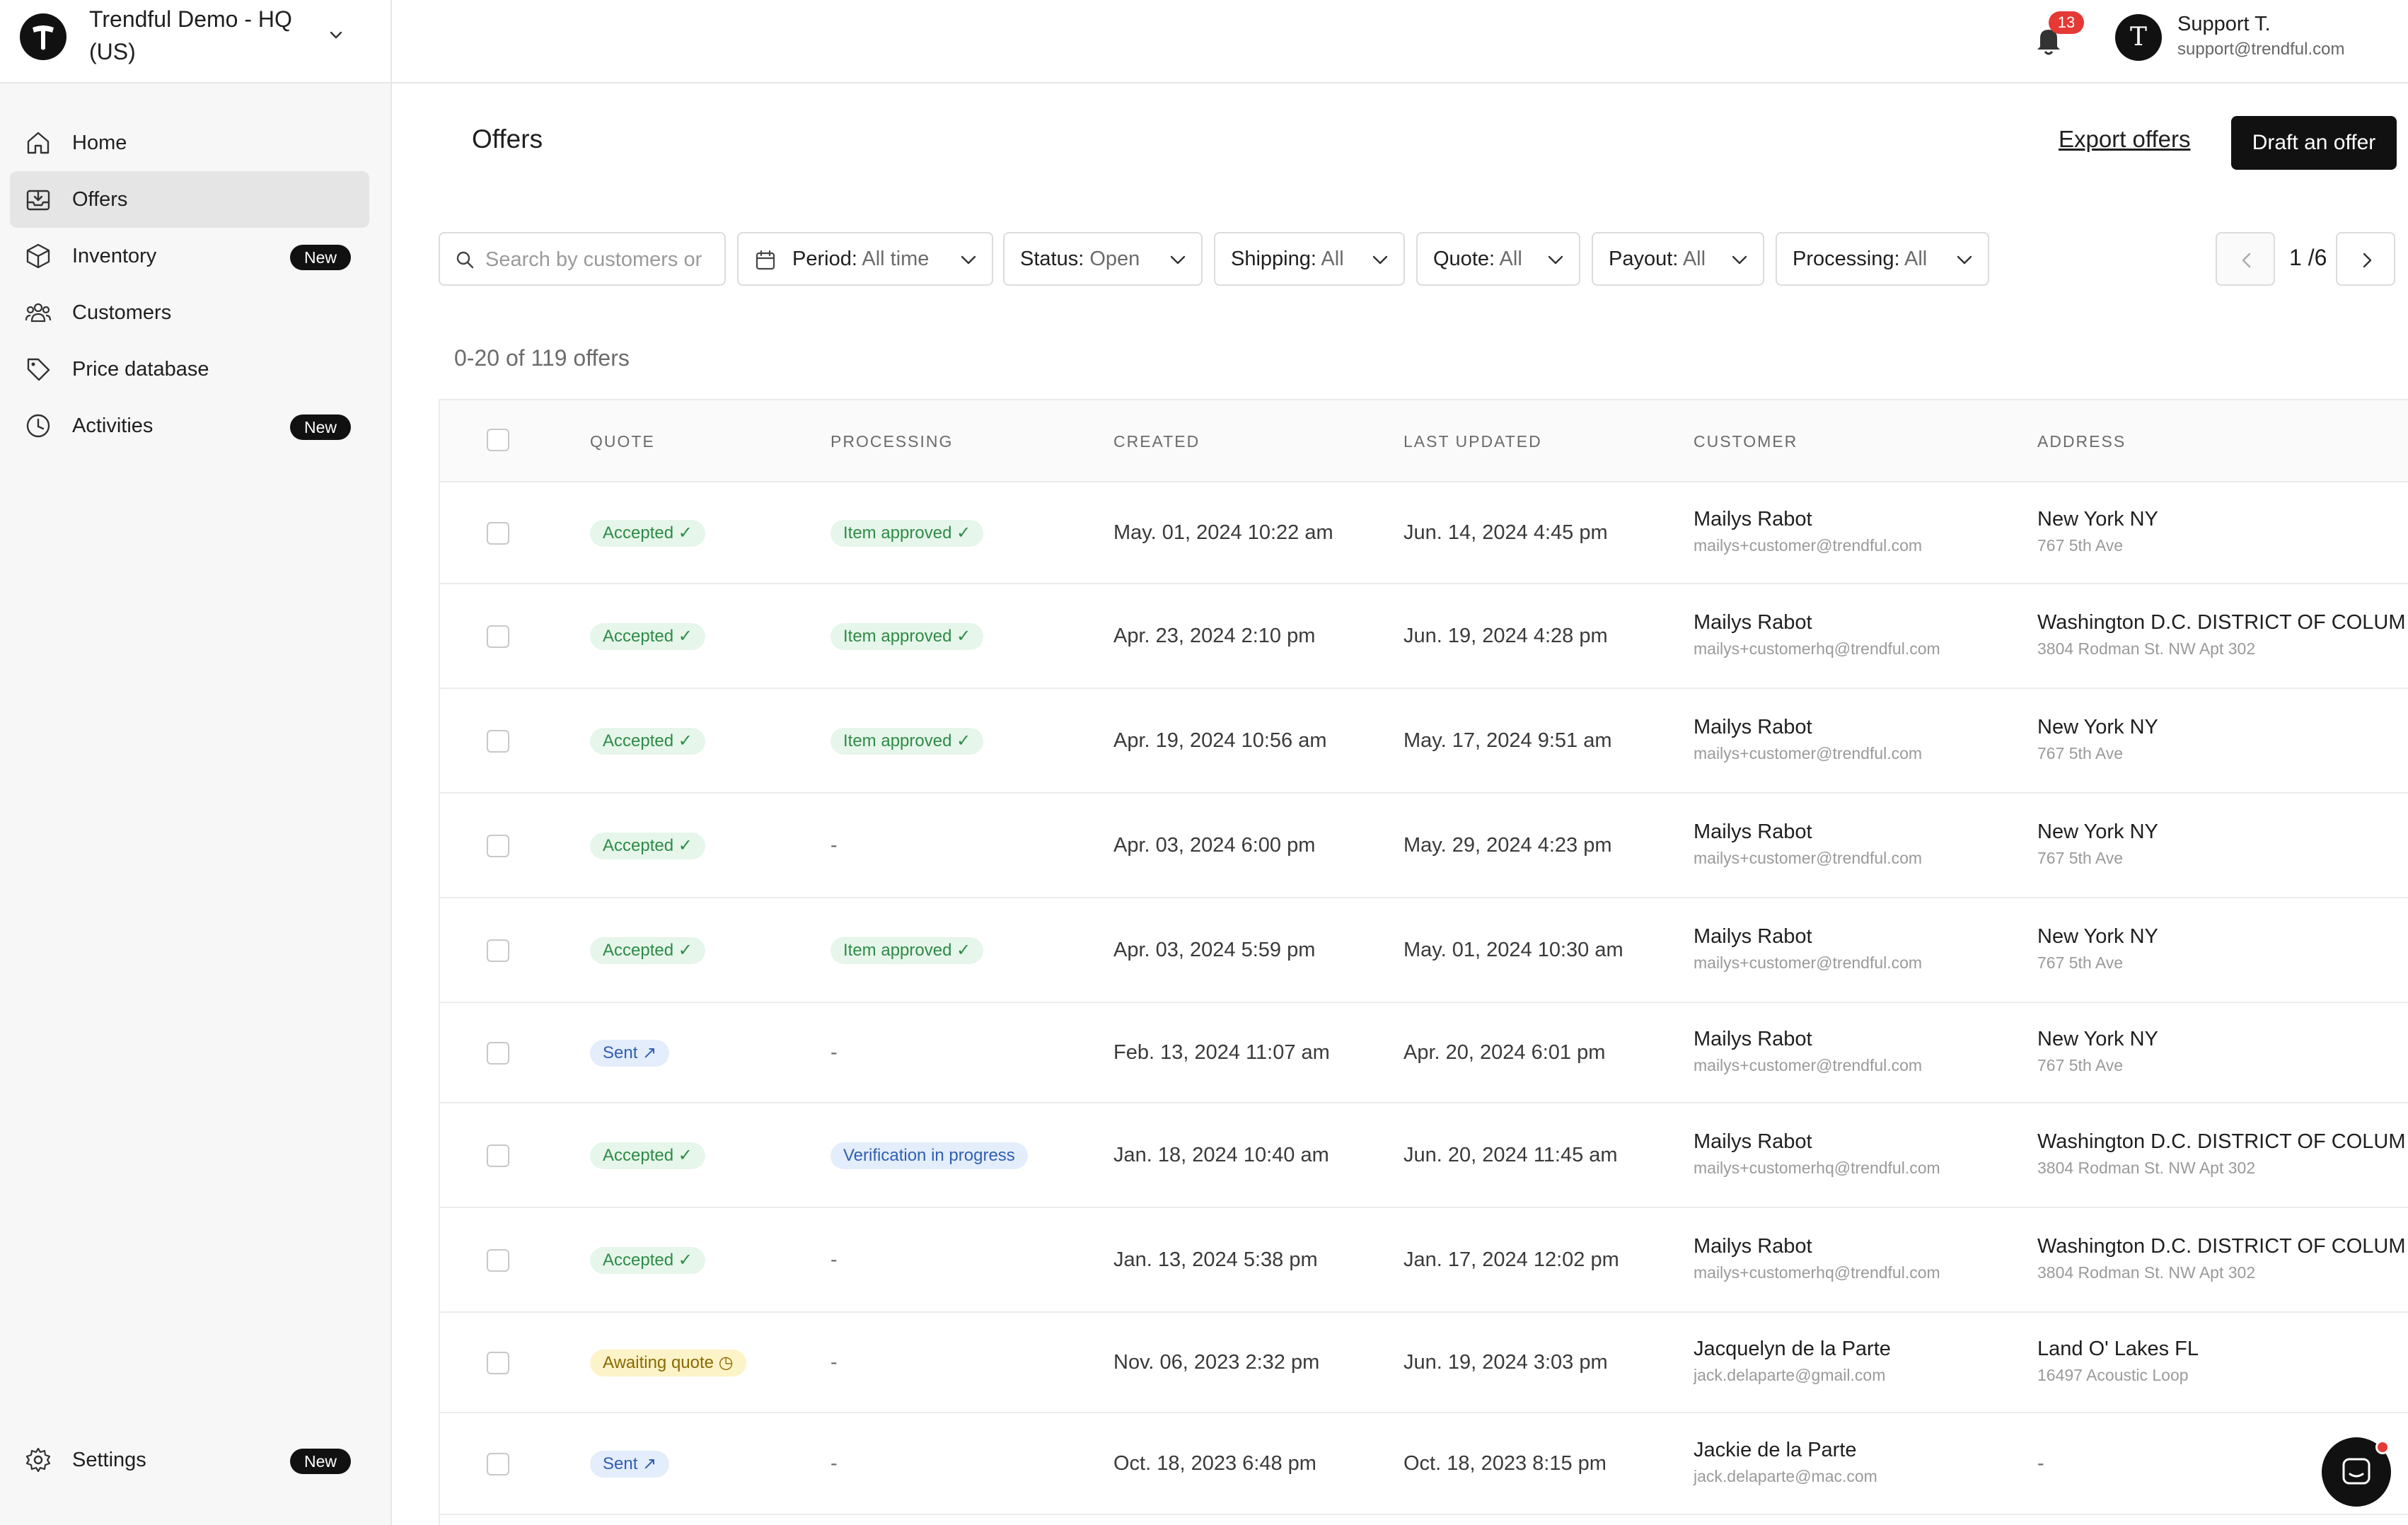  What do you see at coordinates (122, 312) in the screenshot?
I see `sidebar-item-label: Customers` at bounding box center [122, 312].